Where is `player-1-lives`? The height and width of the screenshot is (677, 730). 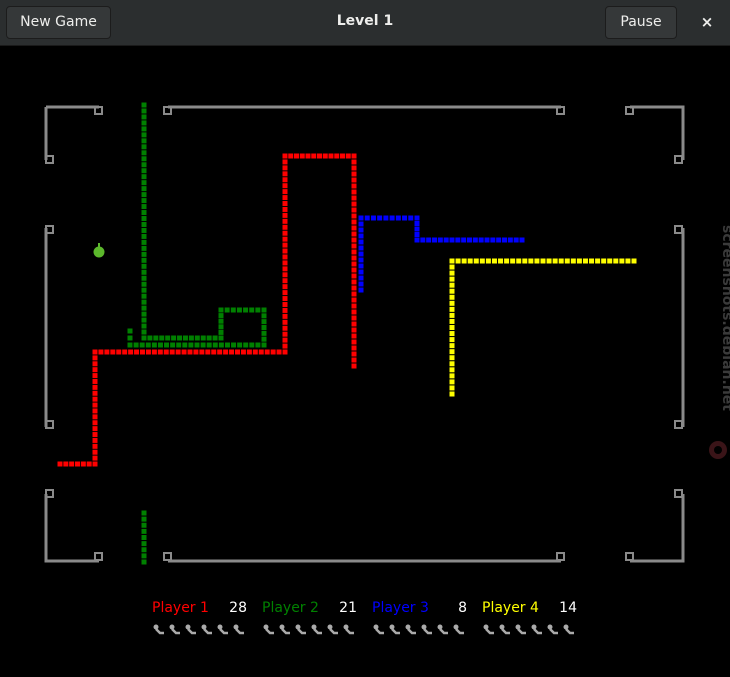 player-1-lives is located at coordinates (198, 629).